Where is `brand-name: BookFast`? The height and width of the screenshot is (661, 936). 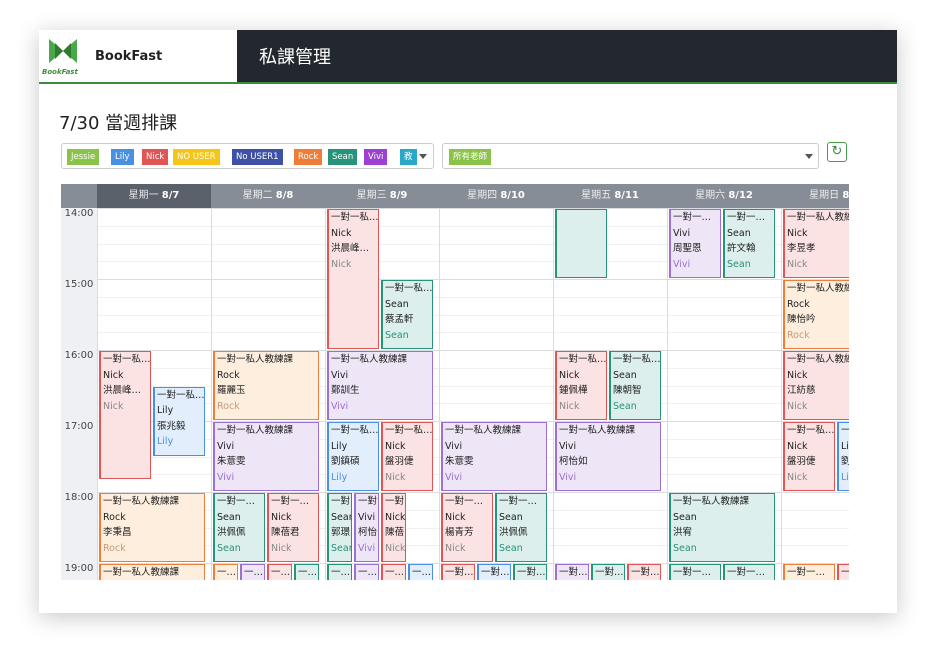
brand-name: BookFast is located at coordinates (162, 56).